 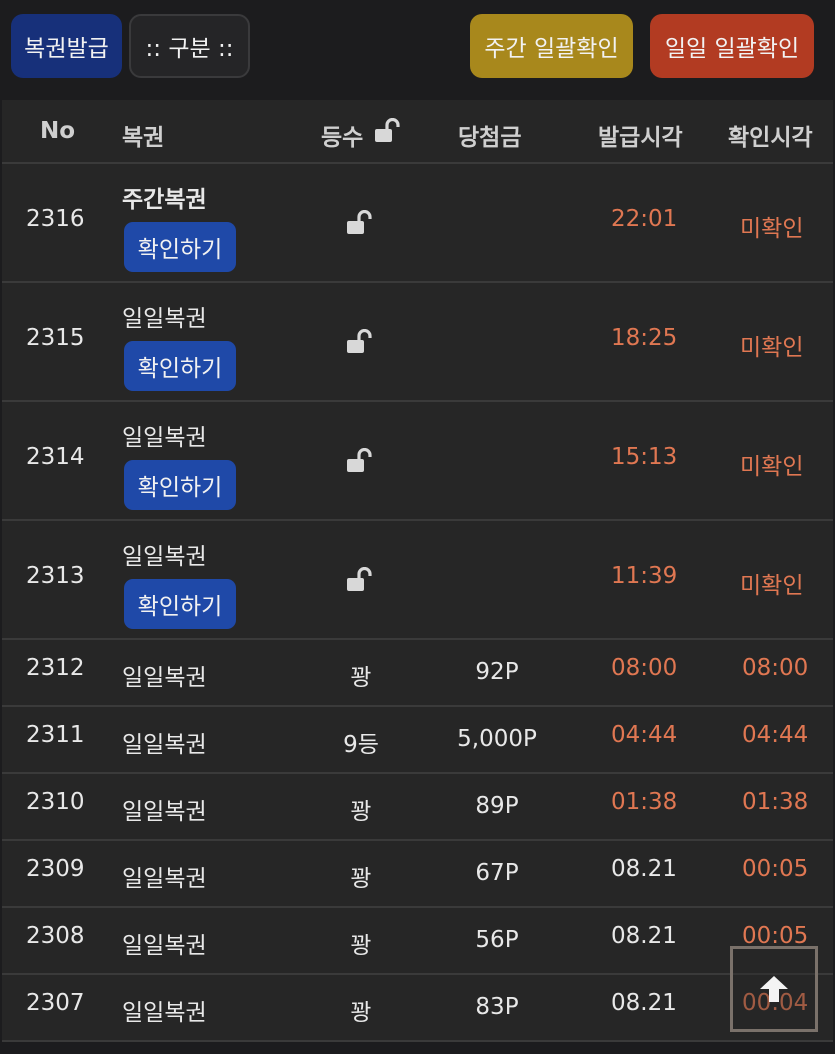 What do you see at coordinates (55, 219) in the screenshot?
I see `row-no: 2316` at bounding box center [55, 219].